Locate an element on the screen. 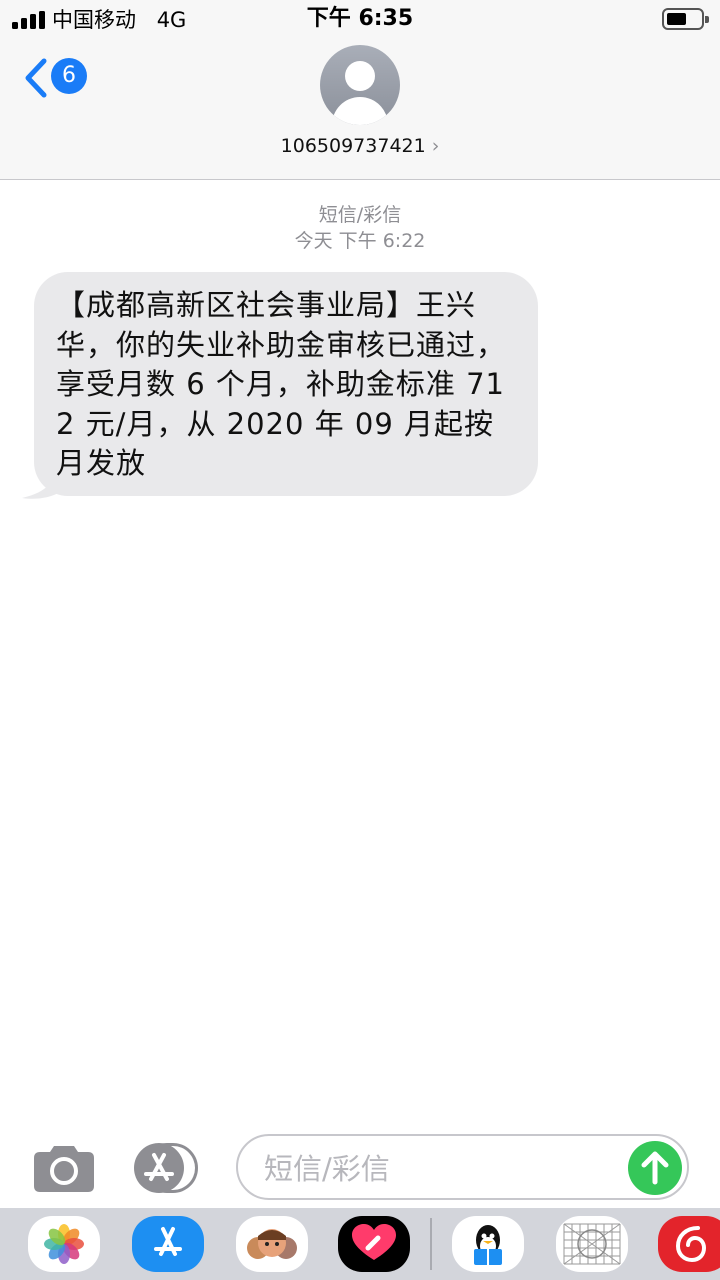 Image resolution: width=720 pixels, height=1280 pixels. message-input: 短信/彩信 is located at coordinates (462, 1167).